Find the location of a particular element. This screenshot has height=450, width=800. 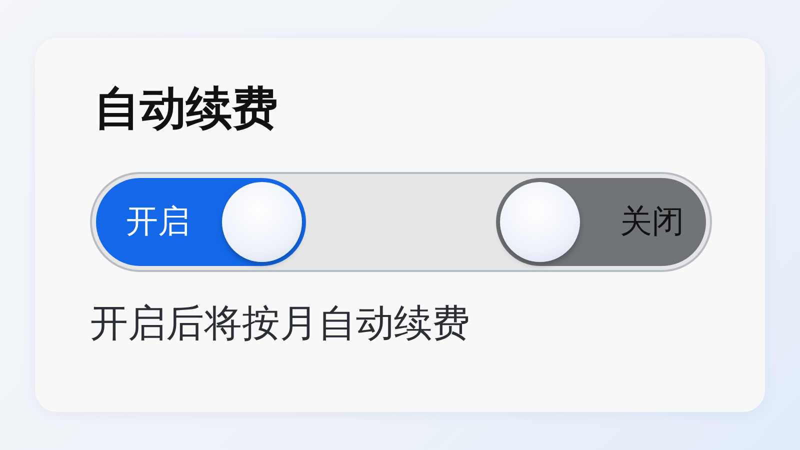

switch-option: 关闭 is located at coordinates (601, 222).